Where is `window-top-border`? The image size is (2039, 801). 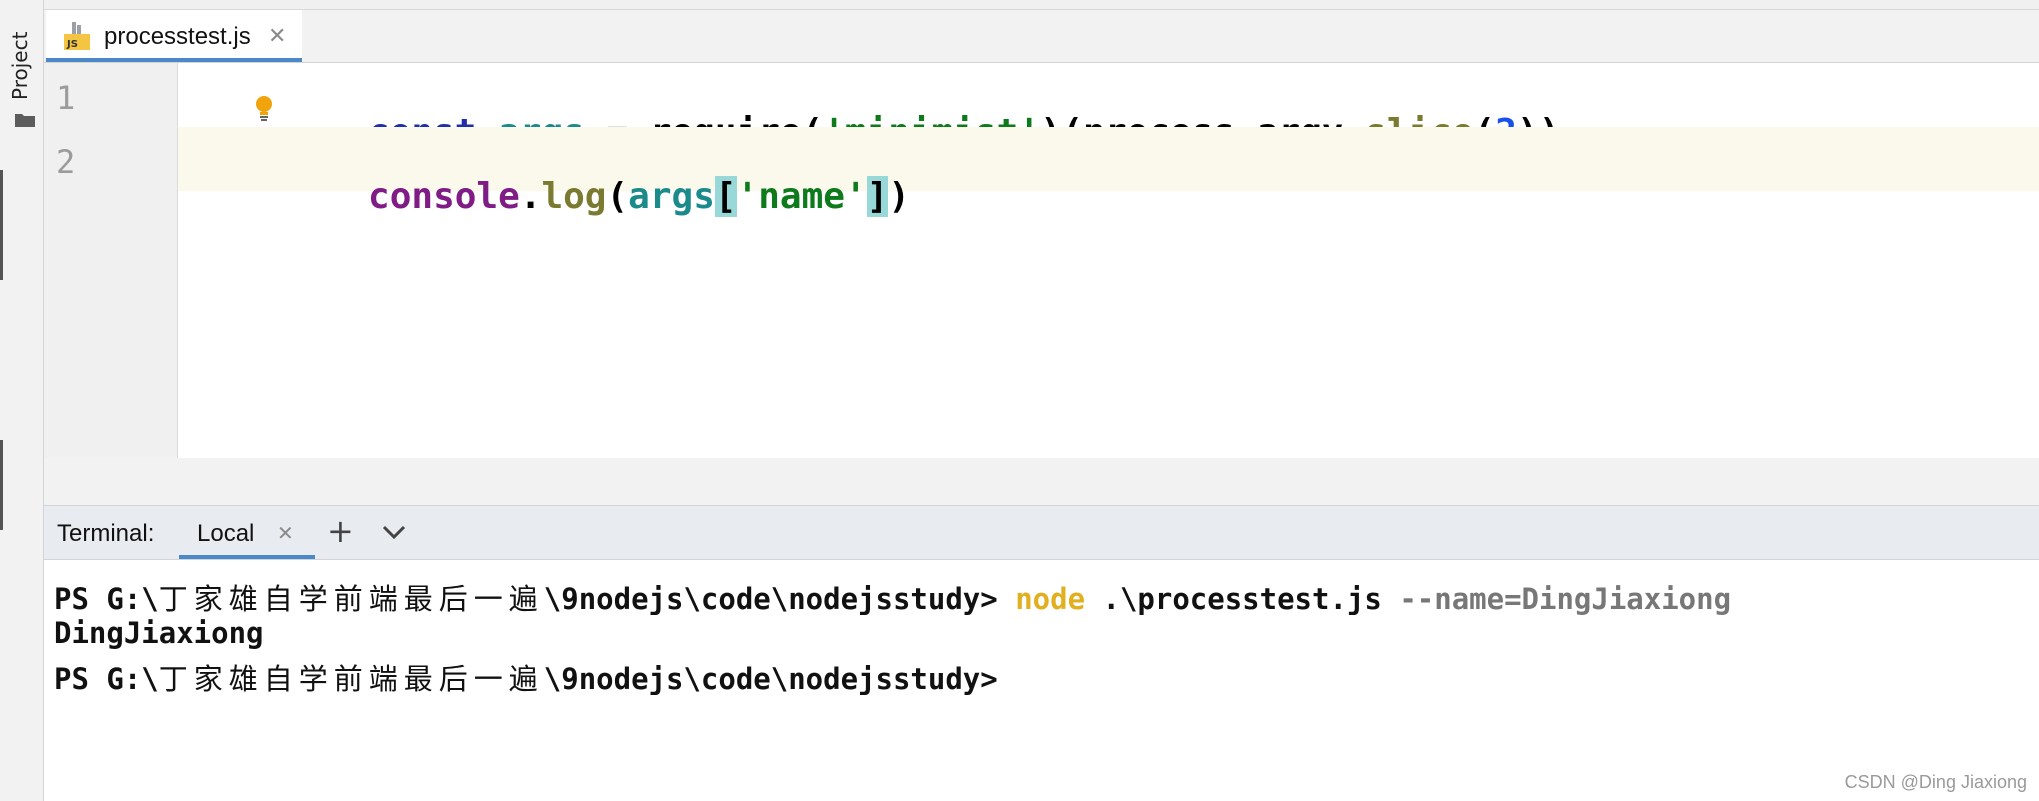 window-top-border is located at coordinates (1041, 5).